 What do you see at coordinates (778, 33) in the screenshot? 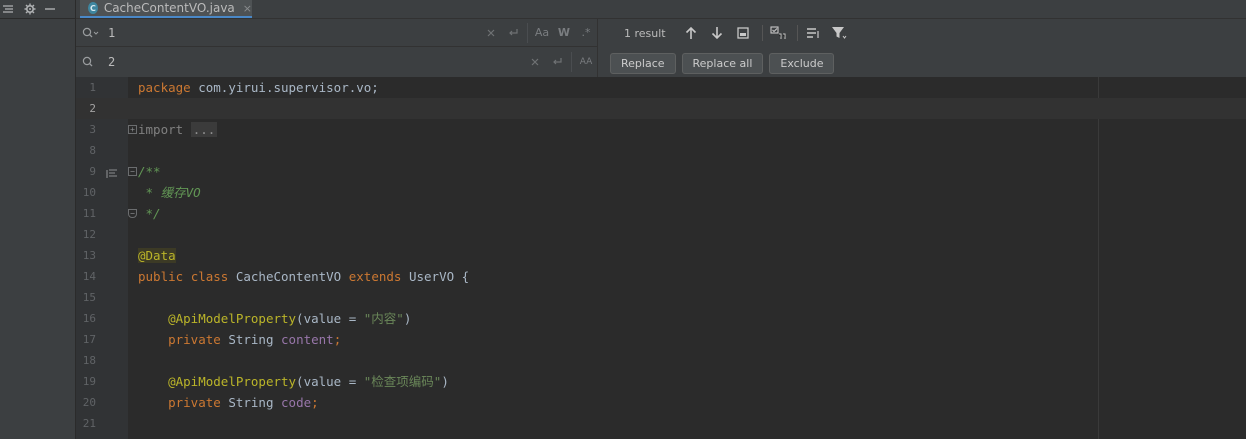
I see `select-all-occurrences-icon` at bounding box center [778, 33].